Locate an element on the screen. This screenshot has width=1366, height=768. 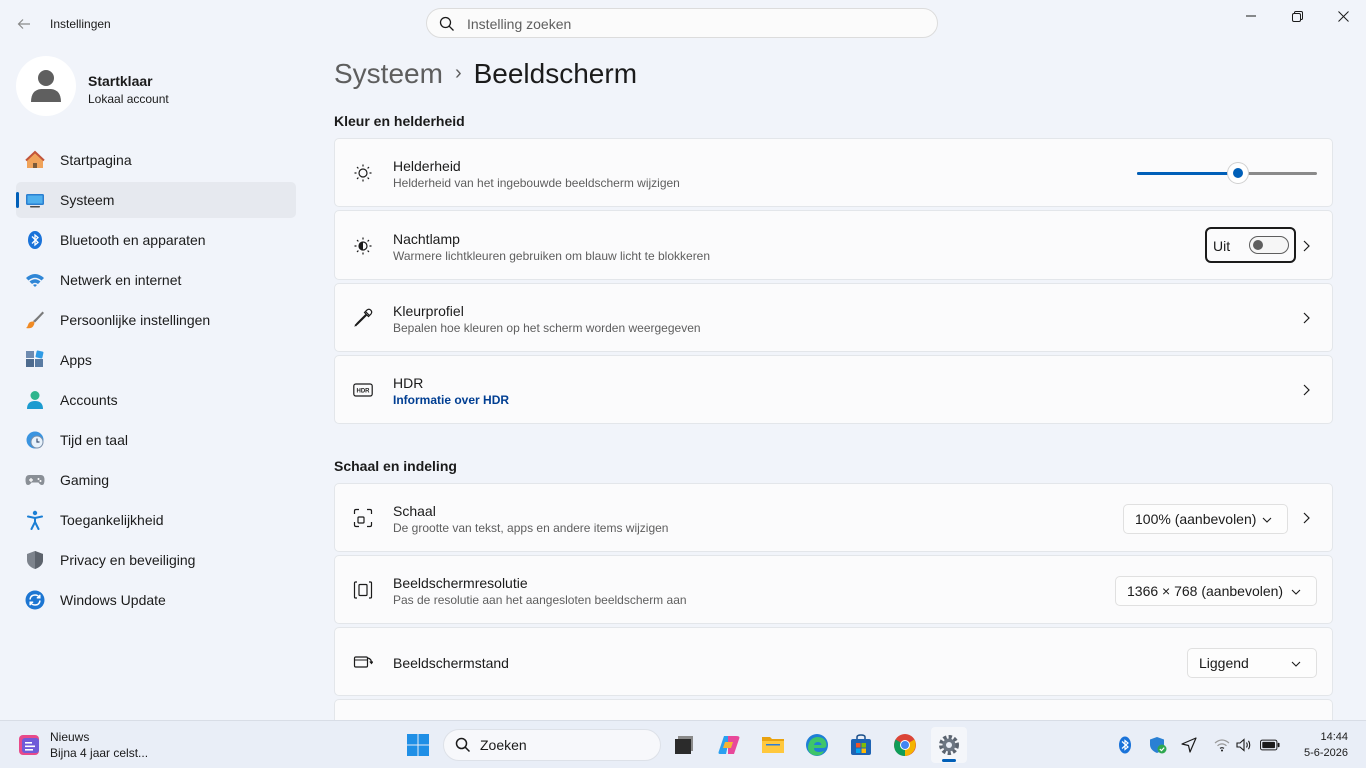
taskbar-search-label: Zoeken is located at coordinates (503, 745).